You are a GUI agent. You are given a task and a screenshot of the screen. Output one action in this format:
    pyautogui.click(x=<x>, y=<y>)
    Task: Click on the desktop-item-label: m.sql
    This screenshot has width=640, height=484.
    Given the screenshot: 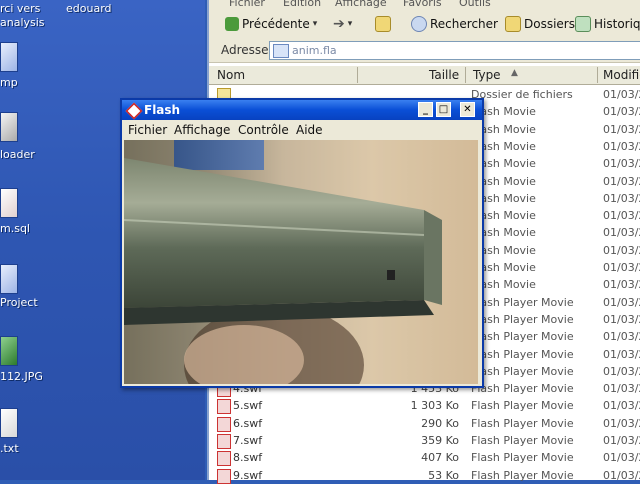 What is the action you would take?
    pyautogui.click(x=15, y=228)
    